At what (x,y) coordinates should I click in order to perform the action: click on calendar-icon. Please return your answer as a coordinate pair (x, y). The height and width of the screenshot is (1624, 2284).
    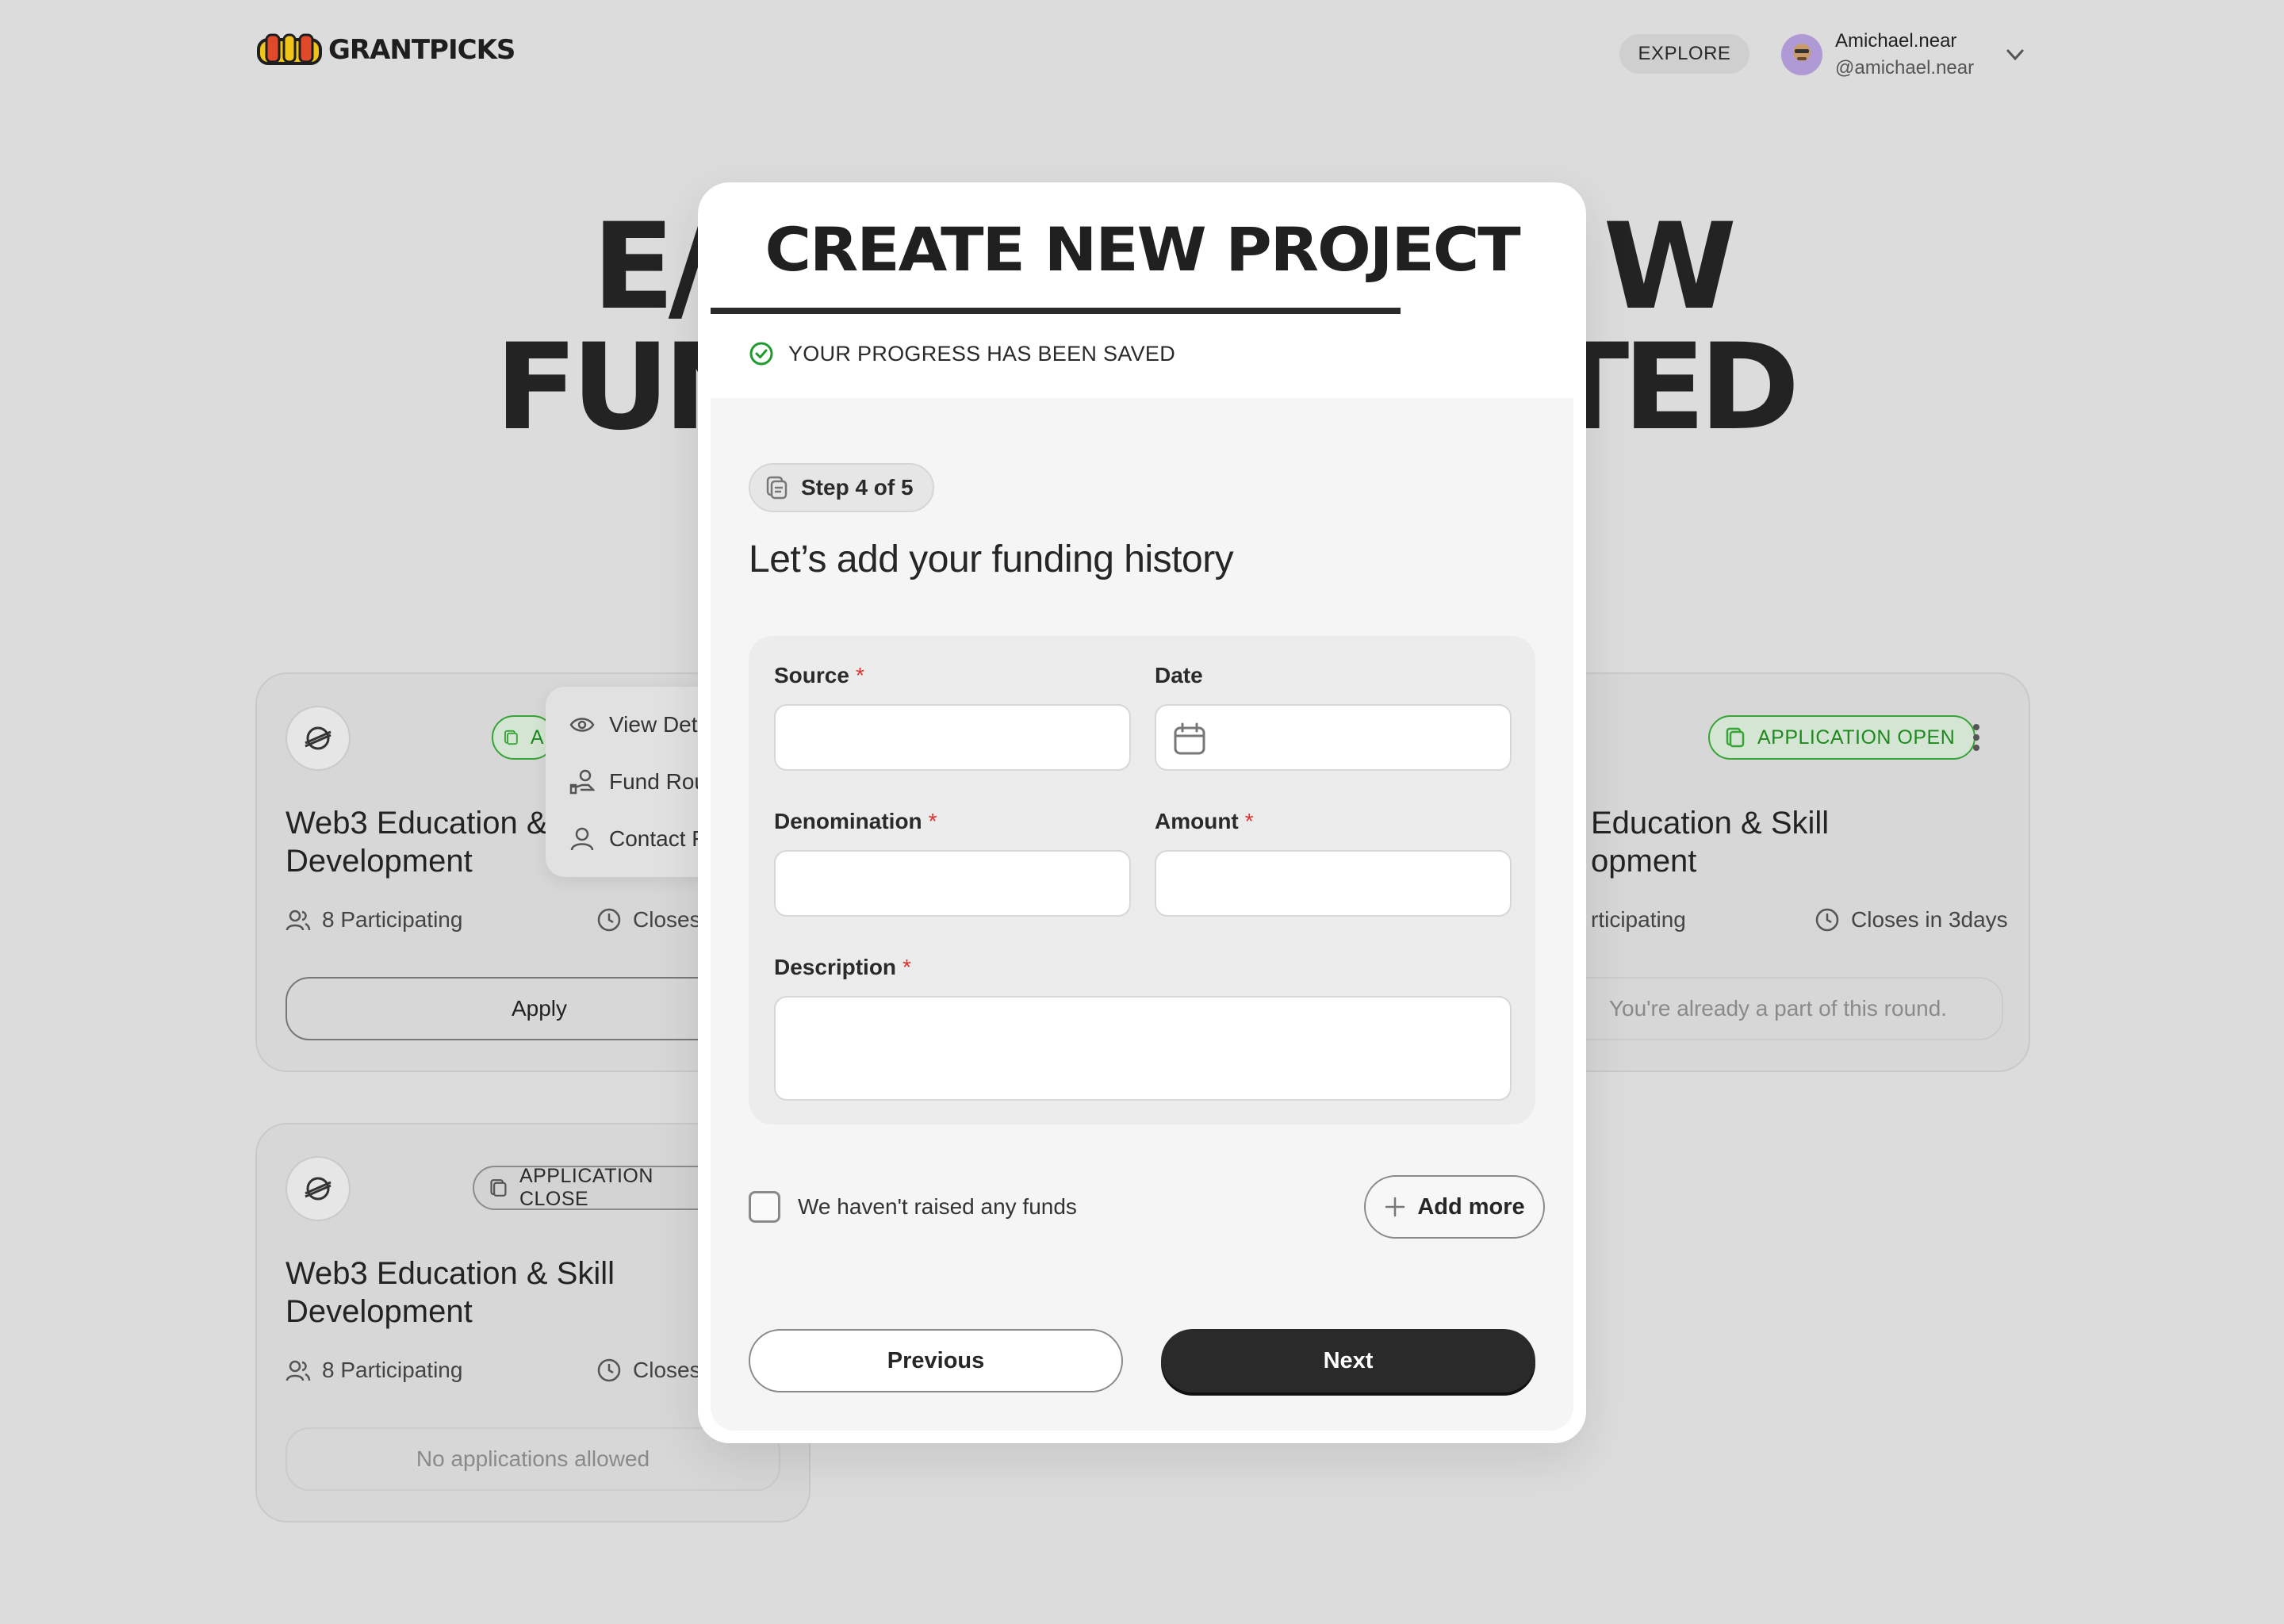
    Looking at the image, I should click on (1189, 738).